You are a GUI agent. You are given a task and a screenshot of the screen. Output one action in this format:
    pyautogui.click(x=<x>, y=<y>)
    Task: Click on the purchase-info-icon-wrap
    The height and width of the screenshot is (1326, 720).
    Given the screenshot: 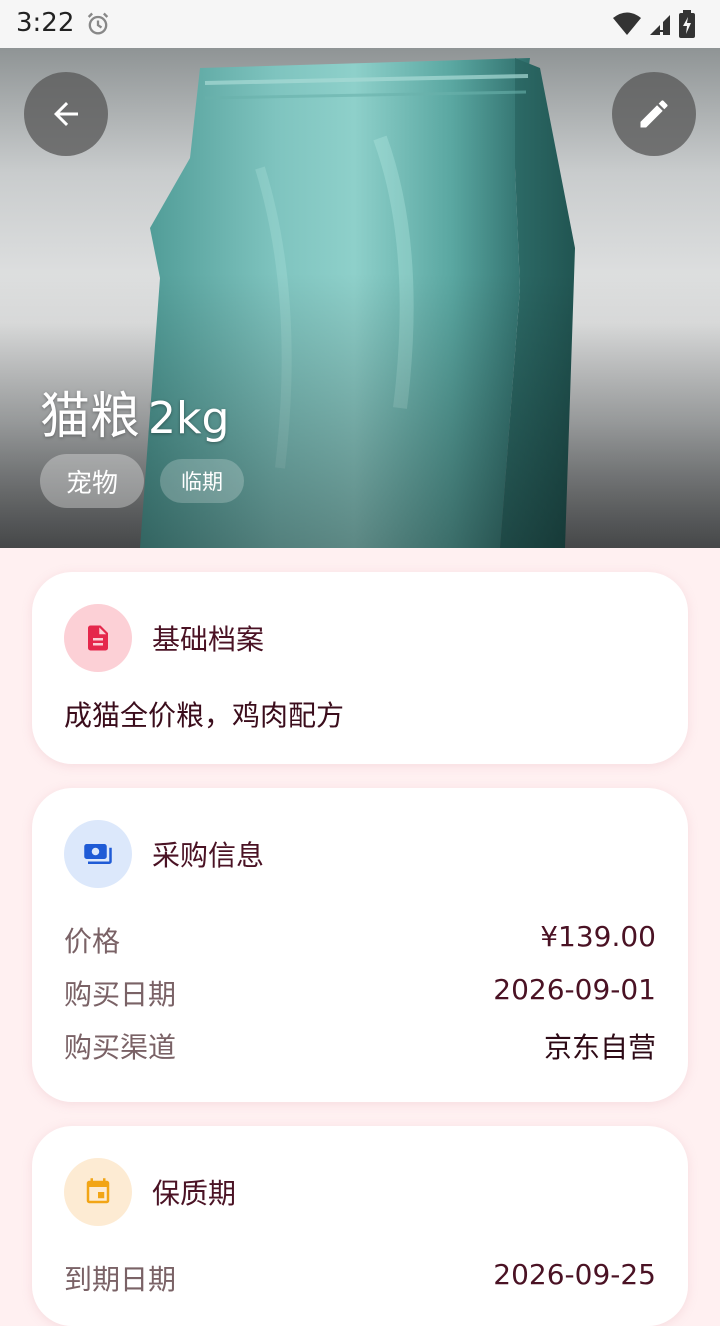 What is the action you would take?
    pyautogui.click(x=98, y=854)
    